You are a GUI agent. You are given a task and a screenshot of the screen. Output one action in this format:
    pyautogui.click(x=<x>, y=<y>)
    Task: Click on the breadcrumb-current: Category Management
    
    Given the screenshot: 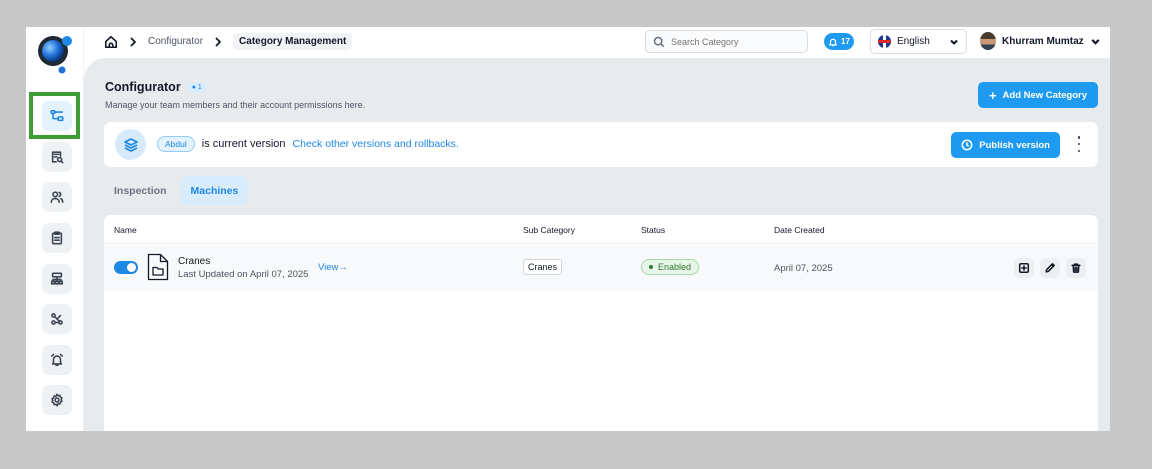 What is the action you would take?
    pyautogui.click(x=293, y=41)
    